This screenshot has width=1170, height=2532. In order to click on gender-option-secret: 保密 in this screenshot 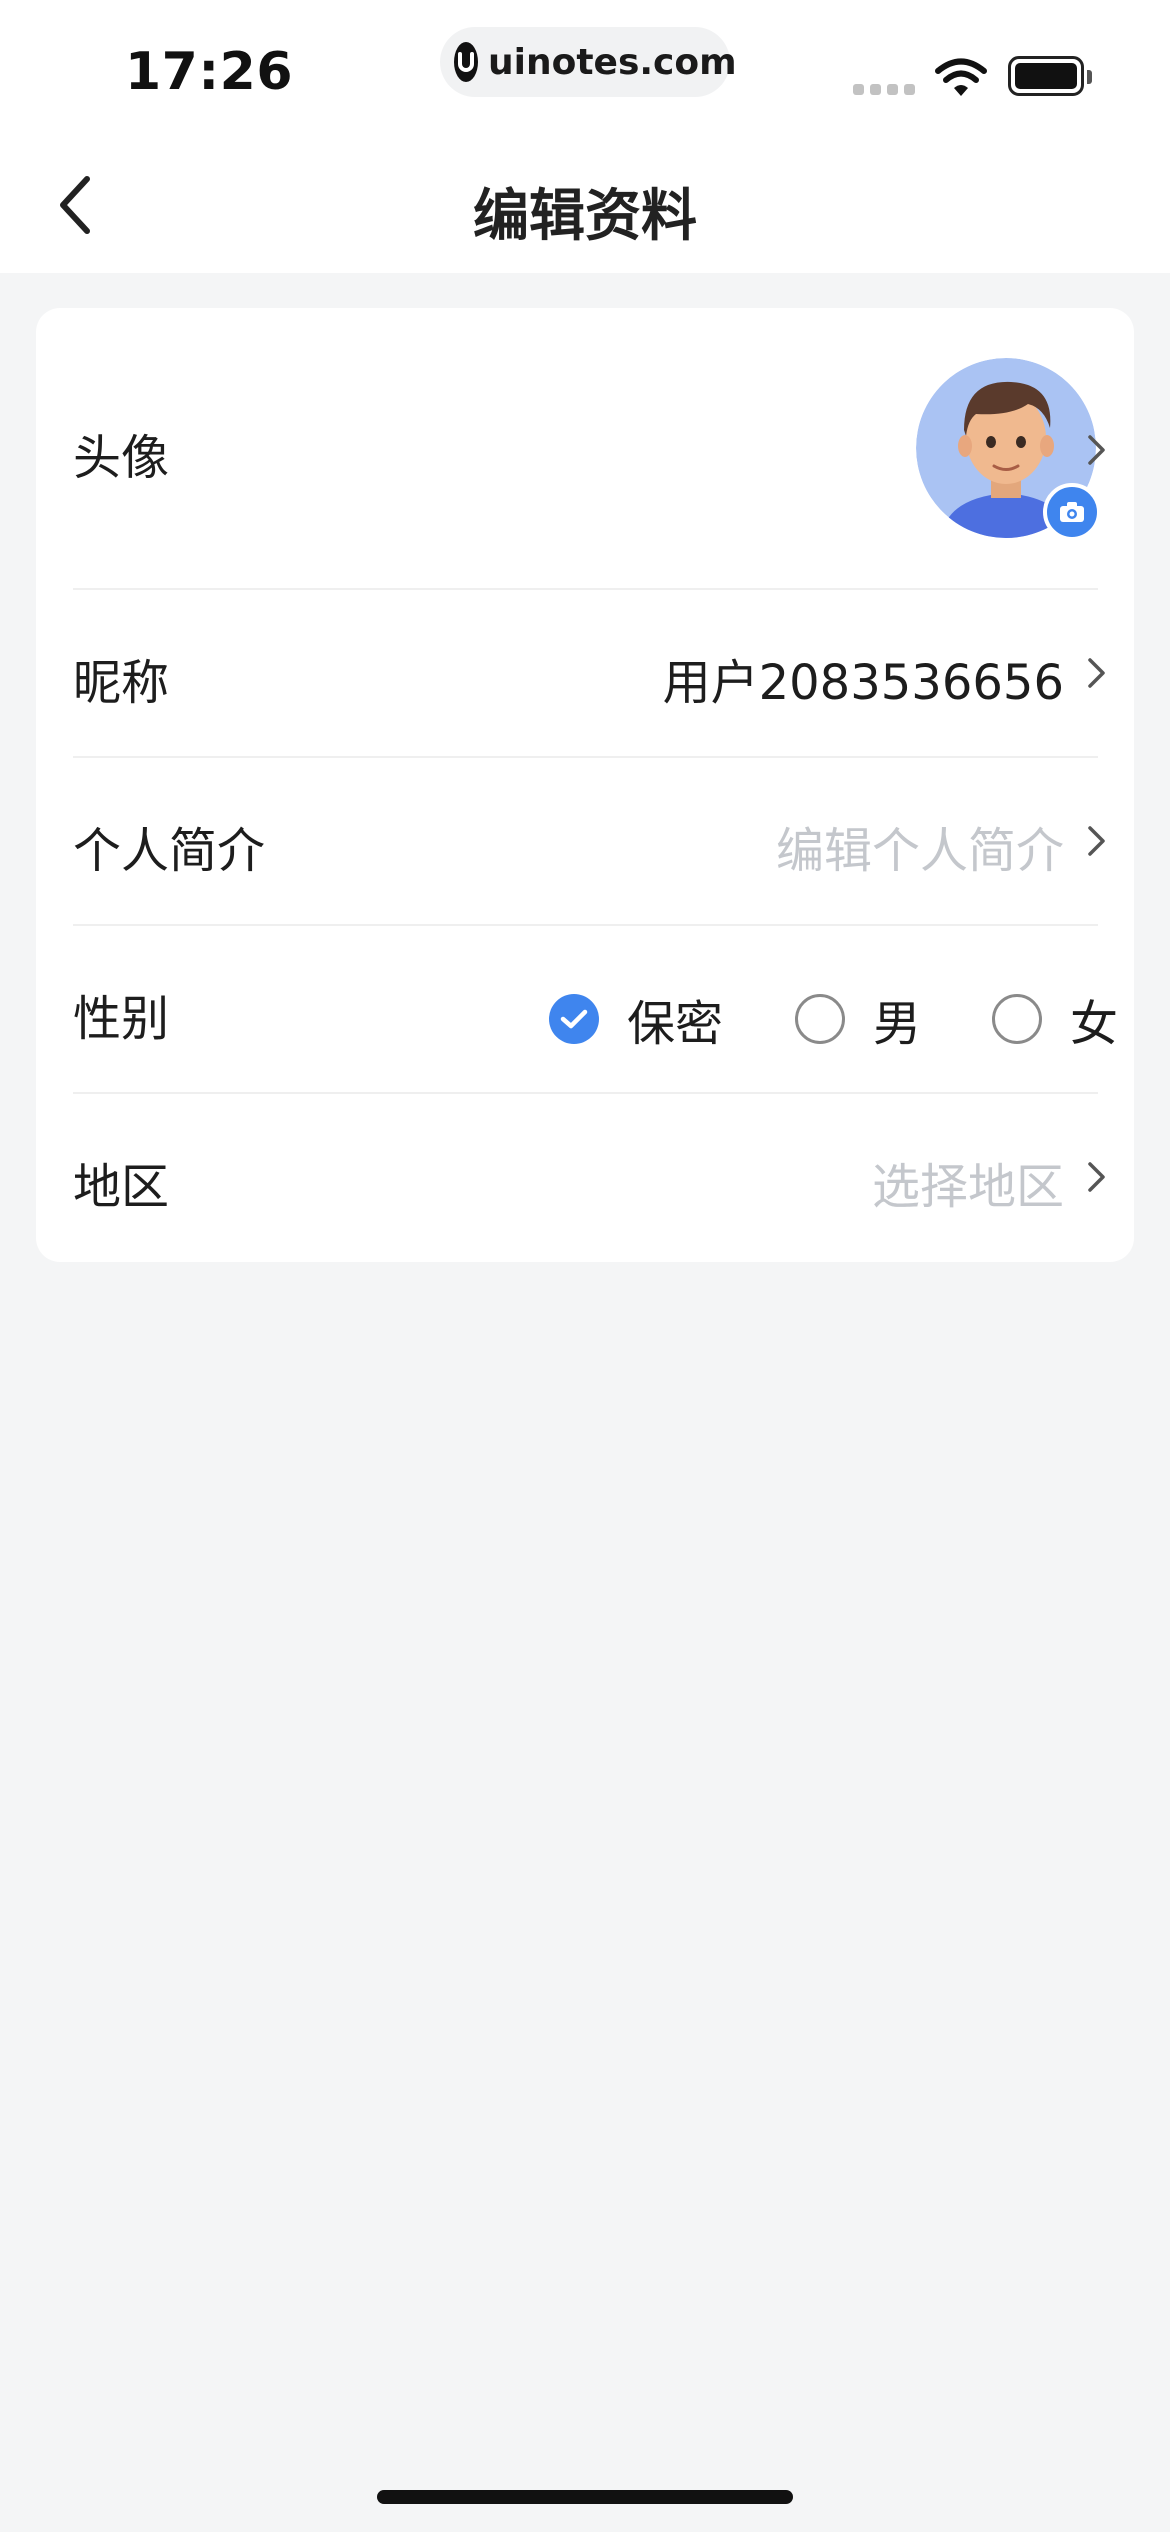, I will do `click(636, 1019)`.